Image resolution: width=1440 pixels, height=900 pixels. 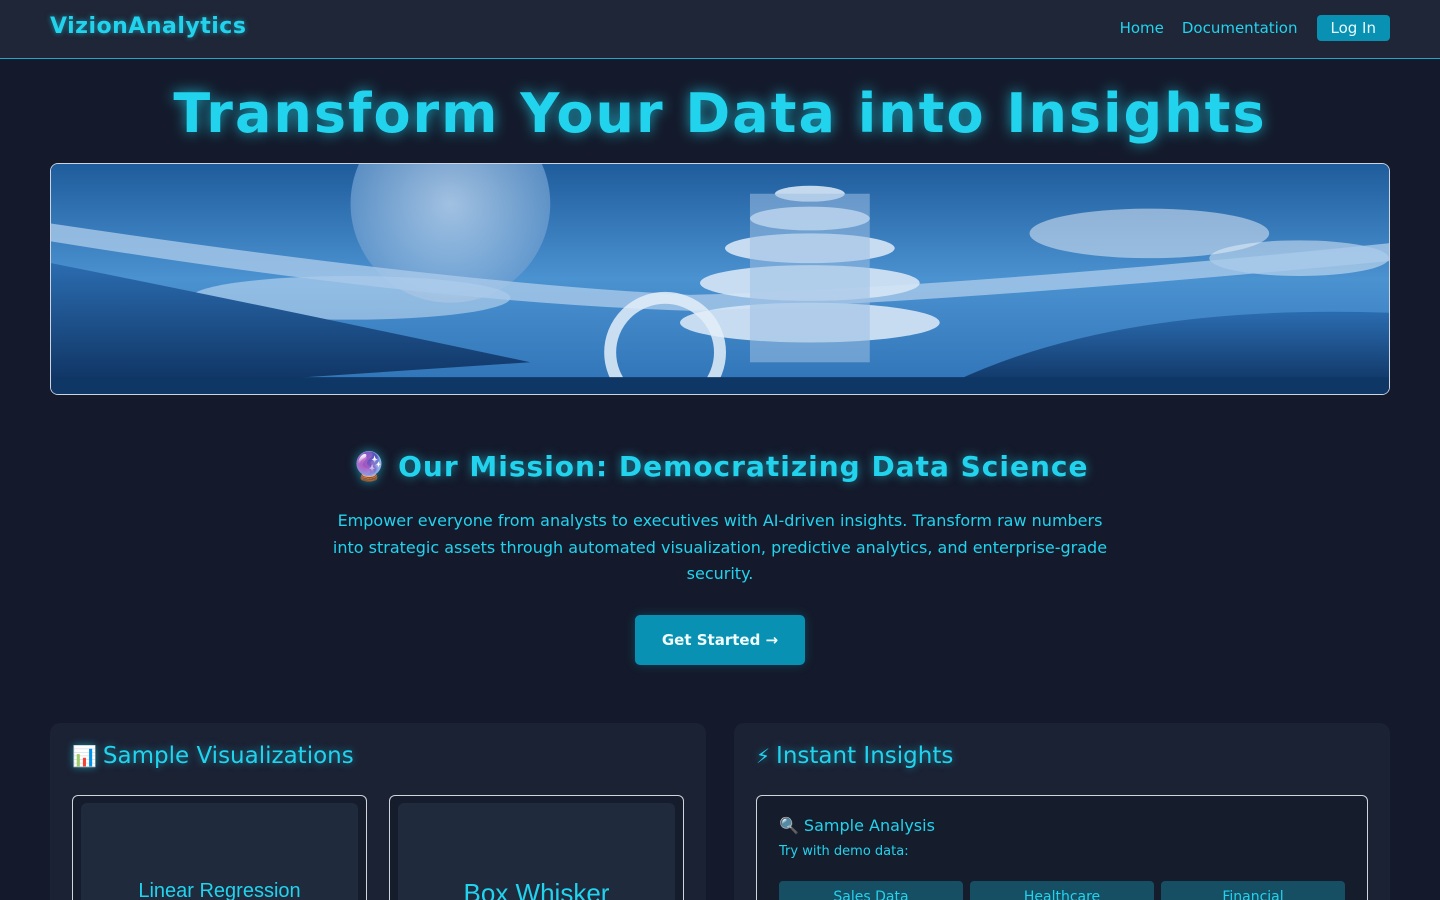 I want to click on demo-sales-data-button: Sales Data, so click(x=871, y=890).